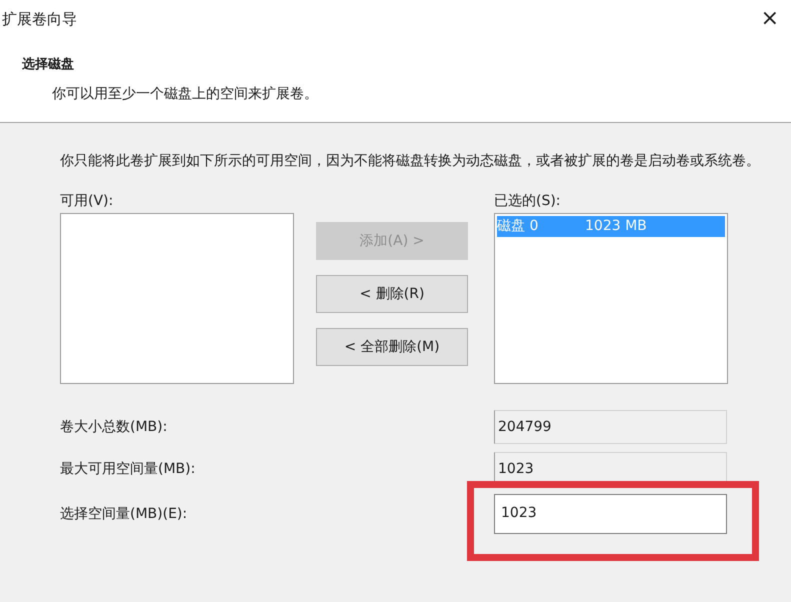  I want to click on wizard-button: < 全部删除(M), so click(392, 347).